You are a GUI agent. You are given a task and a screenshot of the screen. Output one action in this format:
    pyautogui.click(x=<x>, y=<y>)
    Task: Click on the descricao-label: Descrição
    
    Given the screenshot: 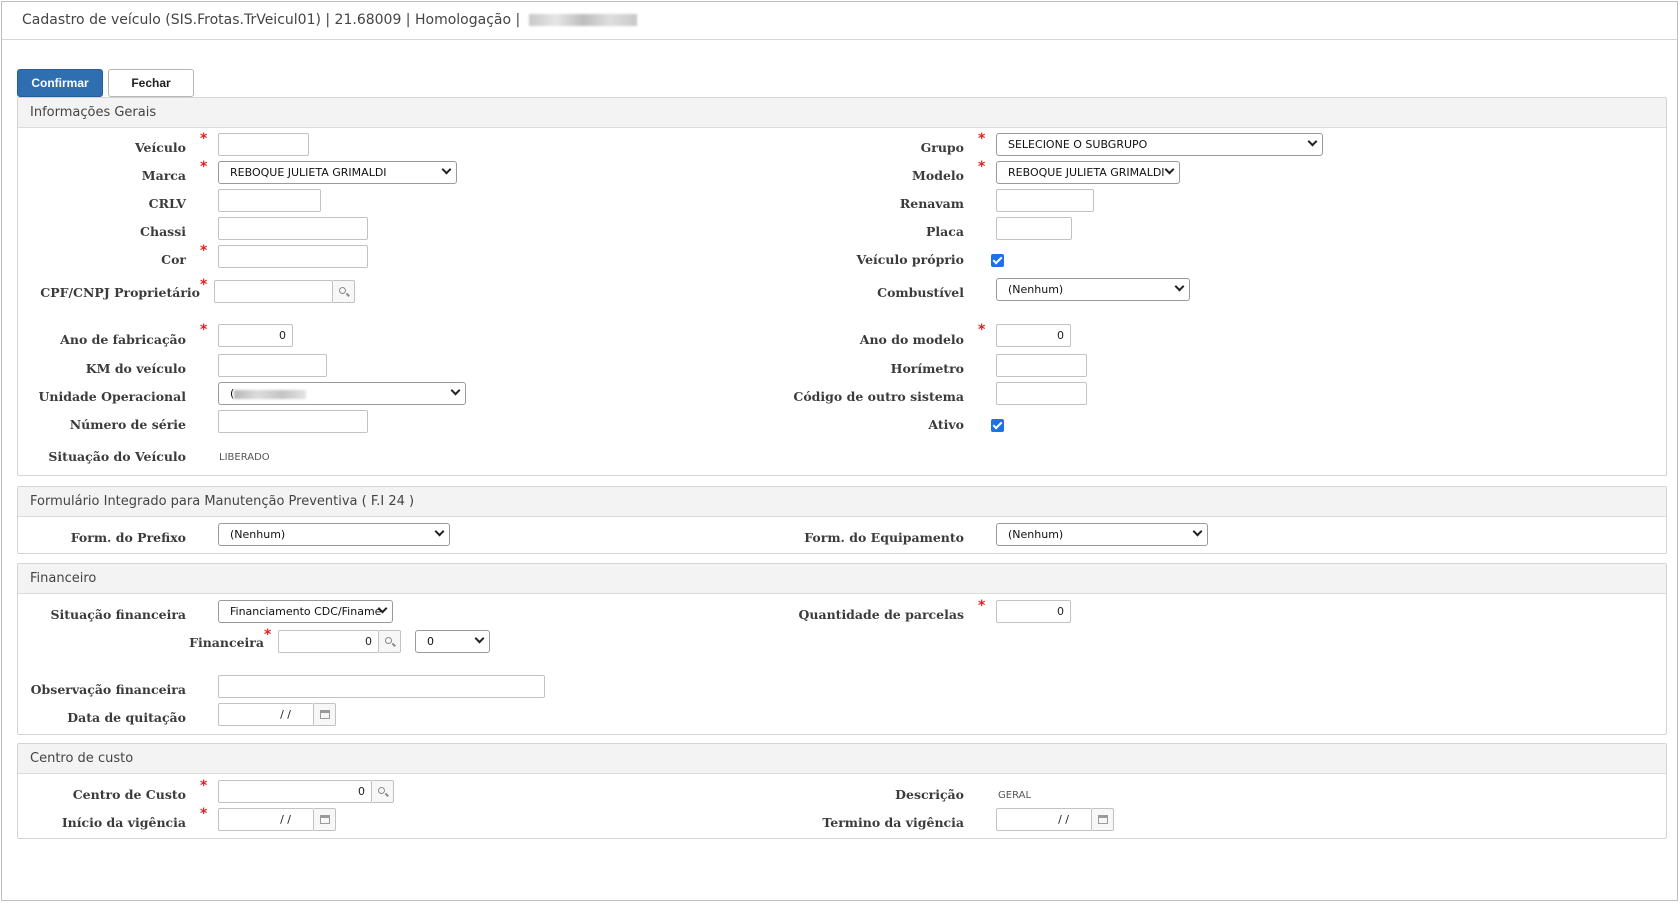 What is the action you would take?
    pyautogui.click(x=929, y=794)
    